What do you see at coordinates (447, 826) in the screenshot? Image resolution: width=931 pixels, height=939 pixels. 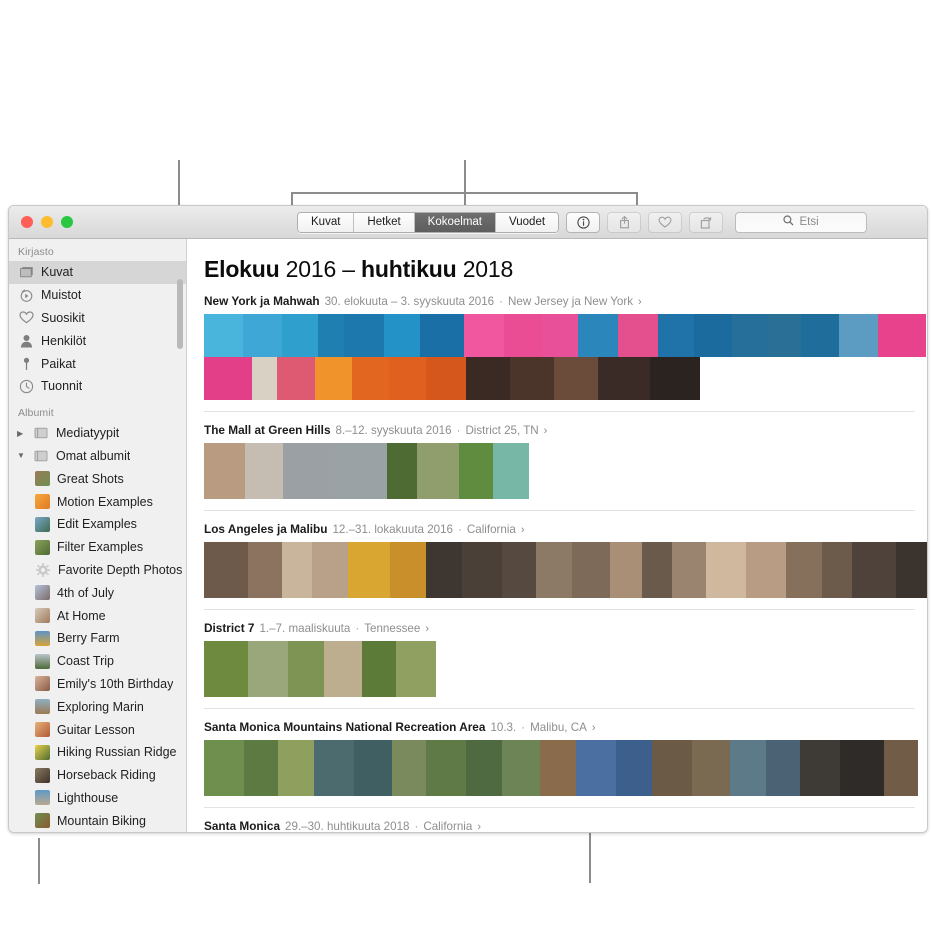 I see `collection-place: California` at bounding box center [447, 826].